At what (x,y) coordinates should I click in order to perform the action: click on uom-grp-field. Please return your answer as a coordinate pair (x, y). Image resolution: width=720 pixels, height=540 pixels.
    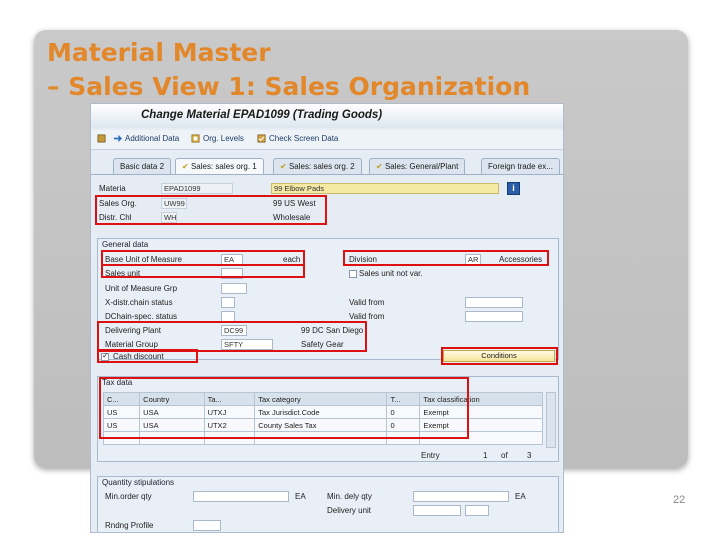
    Looking at the image, I should click on (234, 288).